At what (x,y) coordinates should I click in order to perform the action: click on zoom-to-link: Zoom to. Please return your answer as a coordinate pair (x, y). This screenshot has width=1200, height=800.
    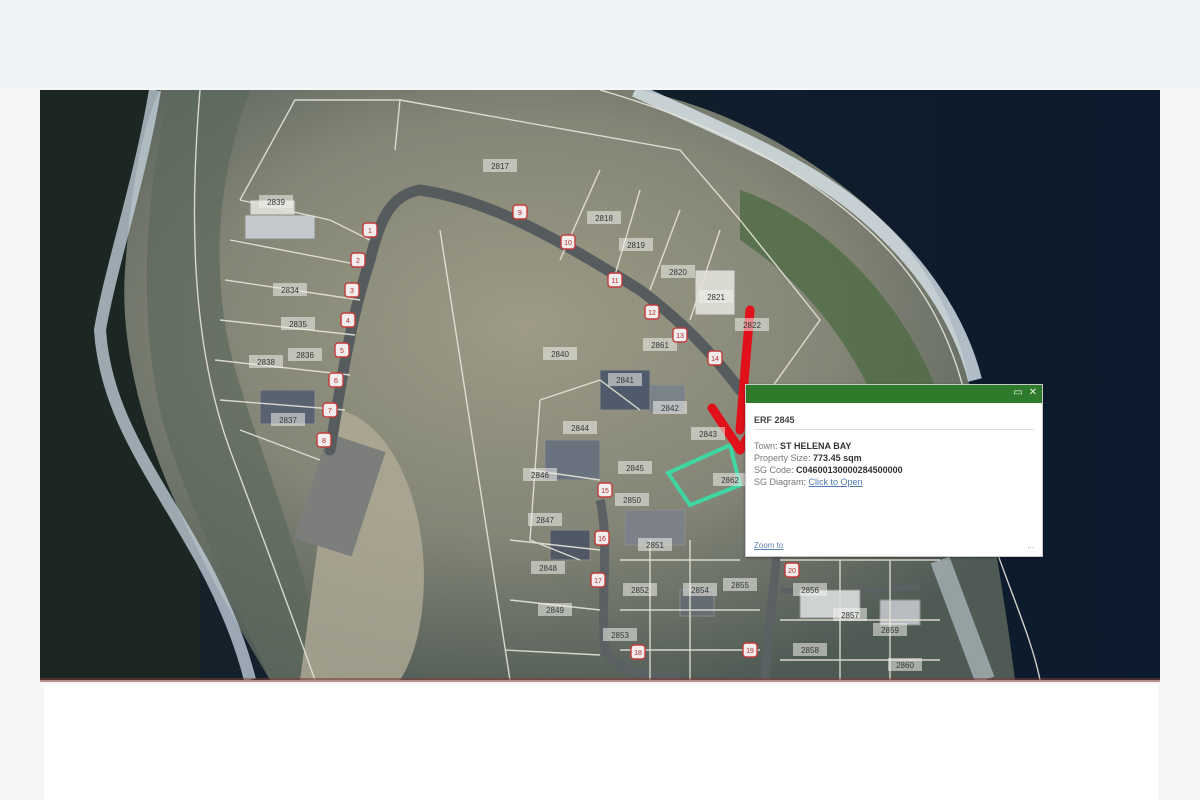
    Looking at the image, I should click on (768, 545).